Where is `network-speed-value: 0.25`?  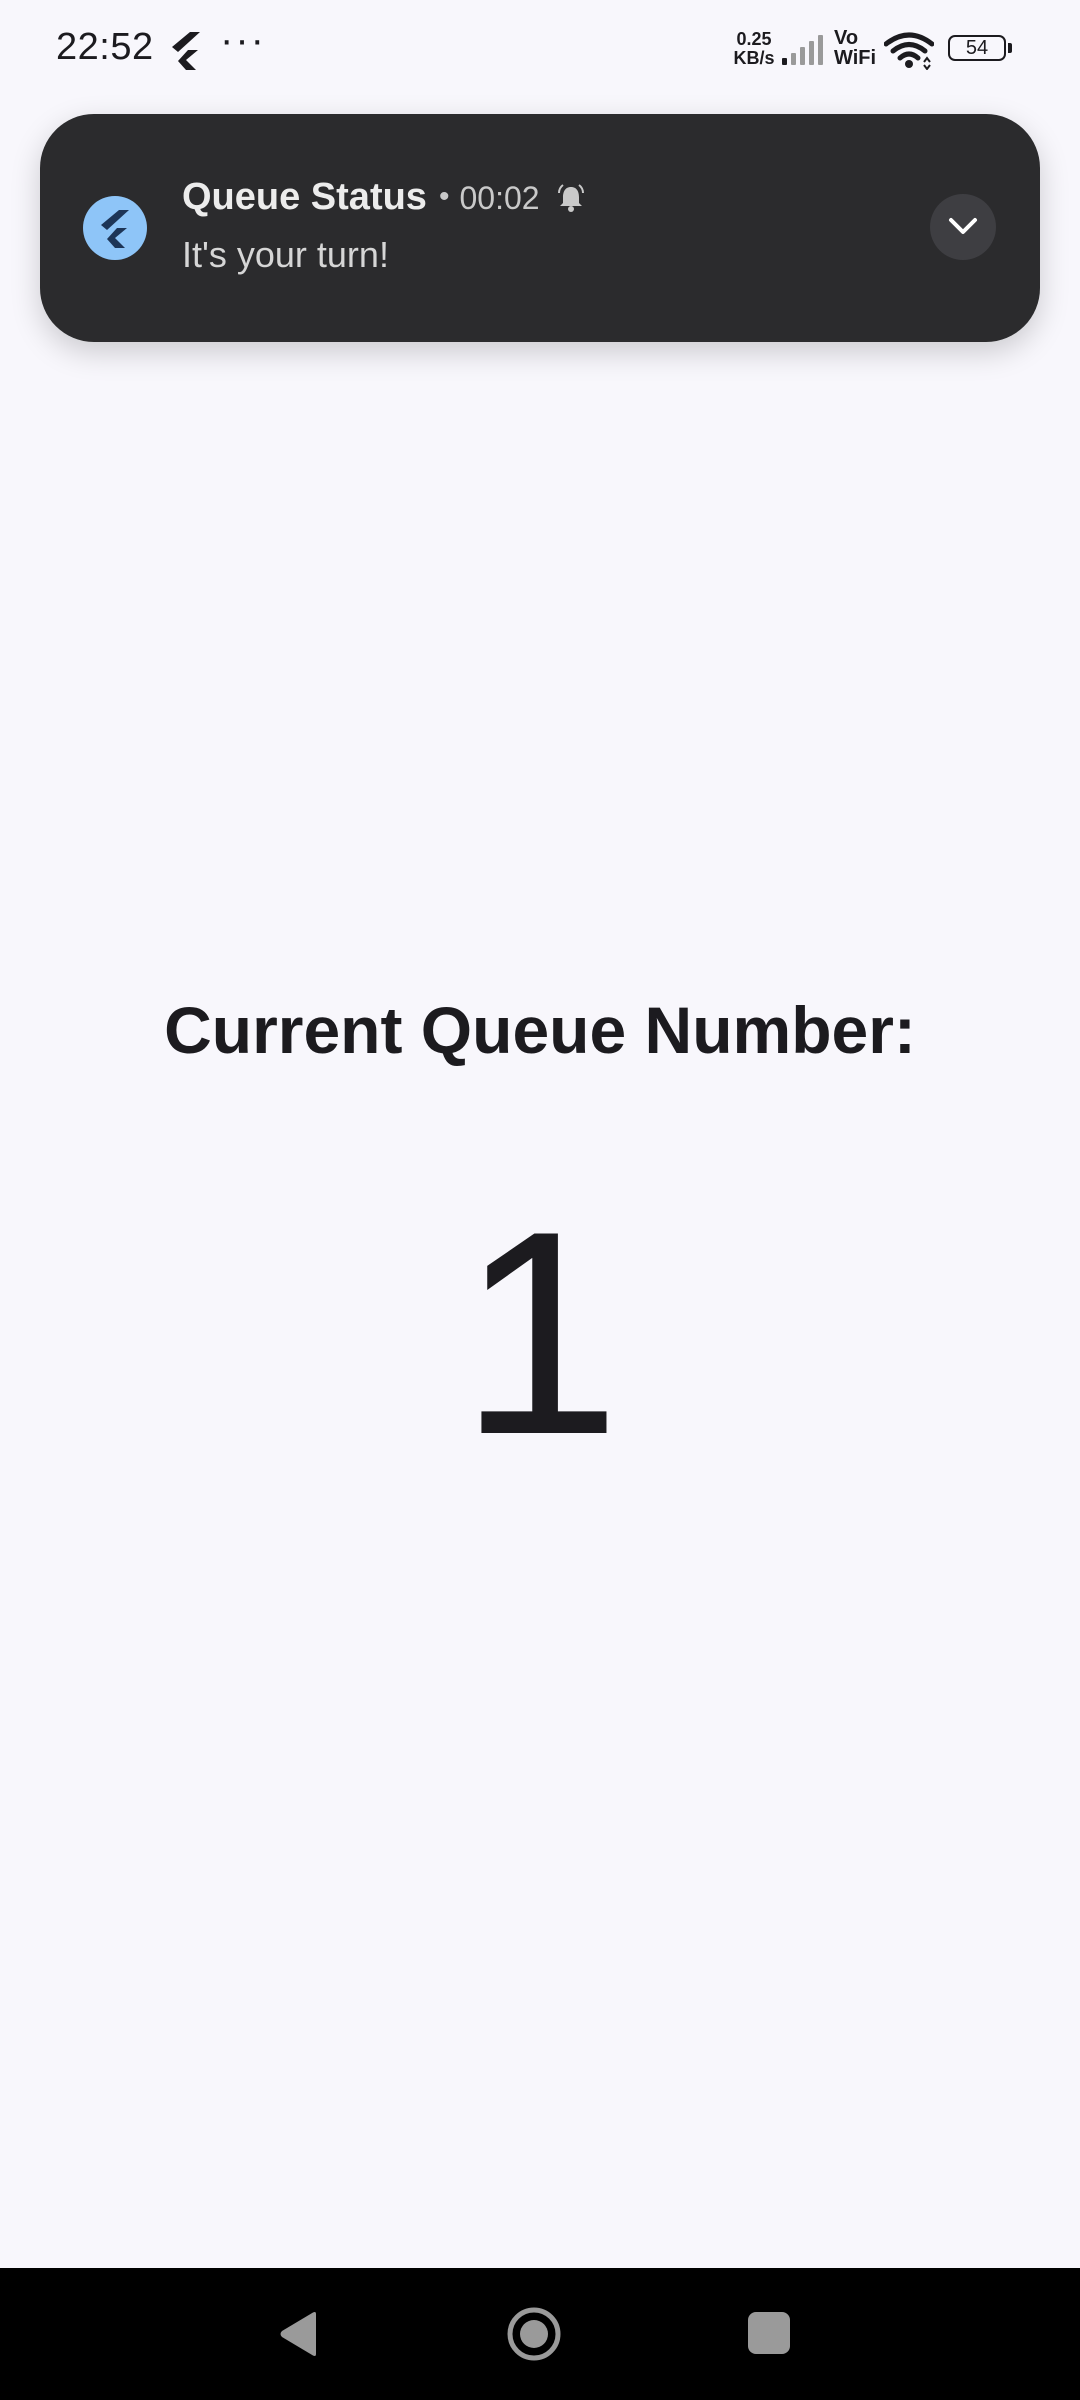
network-speed-value: 0.25 is located at coordinates (754, 39).